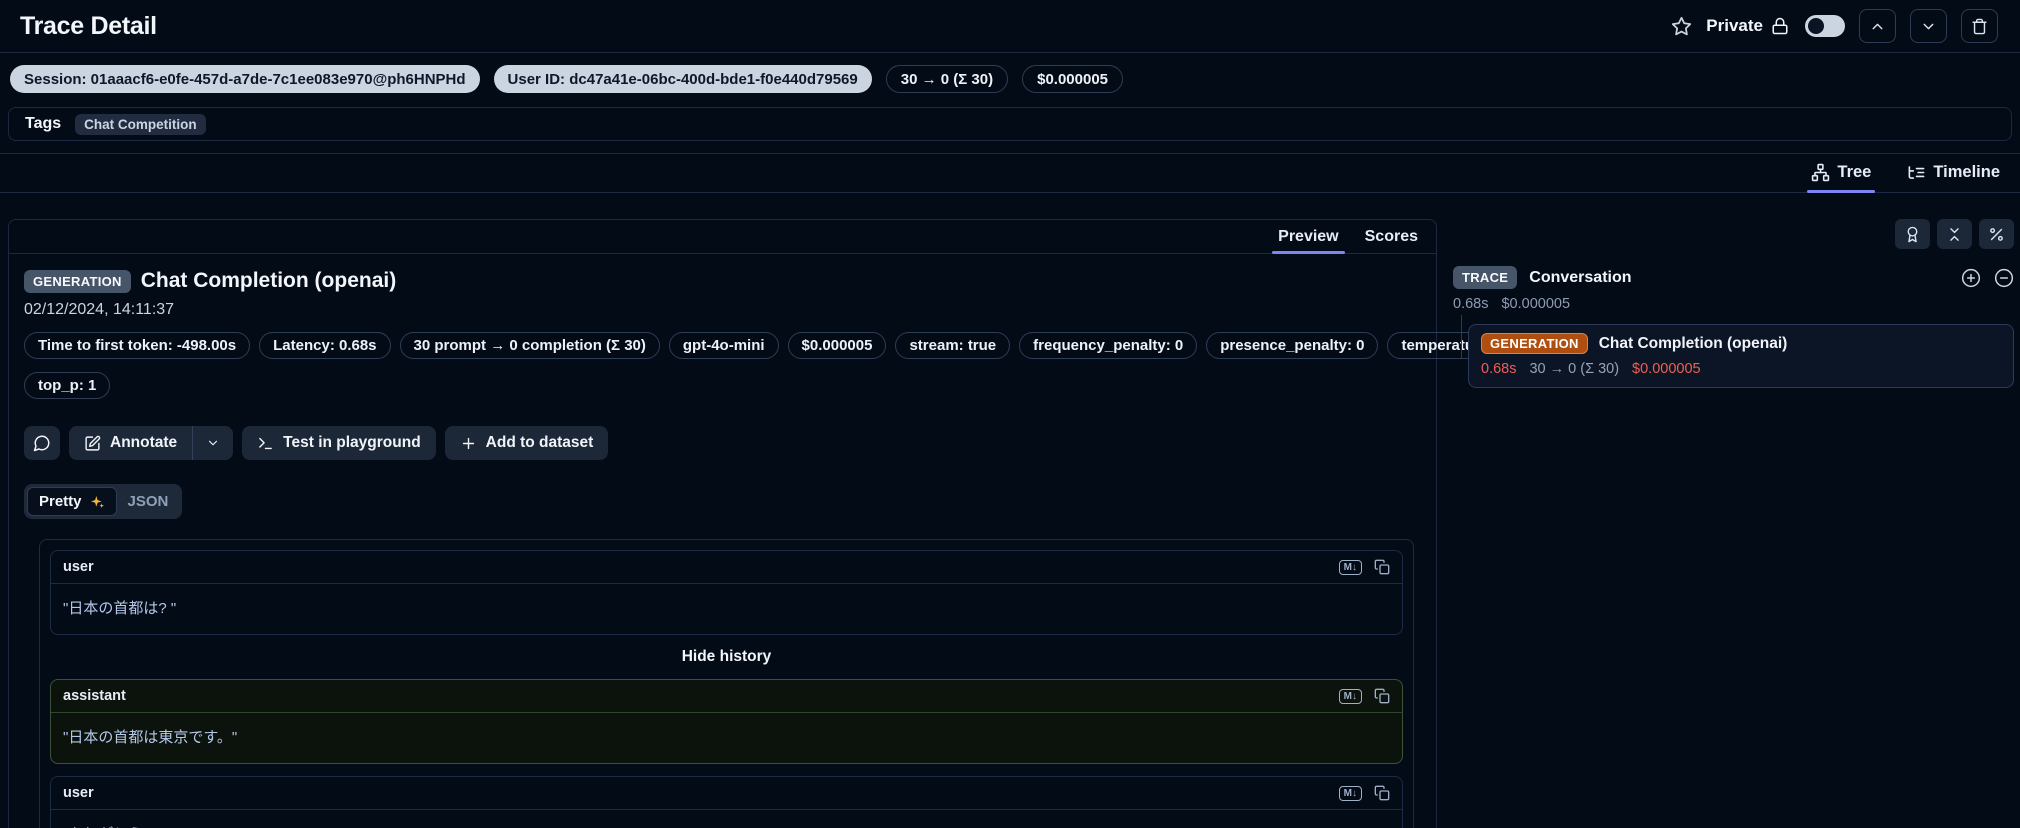 This screenshot has height=828, width=2020. Describe the element at coordinates (60, 501) in the screenshot. I see `format-pretty-label: Pretty` at that location.